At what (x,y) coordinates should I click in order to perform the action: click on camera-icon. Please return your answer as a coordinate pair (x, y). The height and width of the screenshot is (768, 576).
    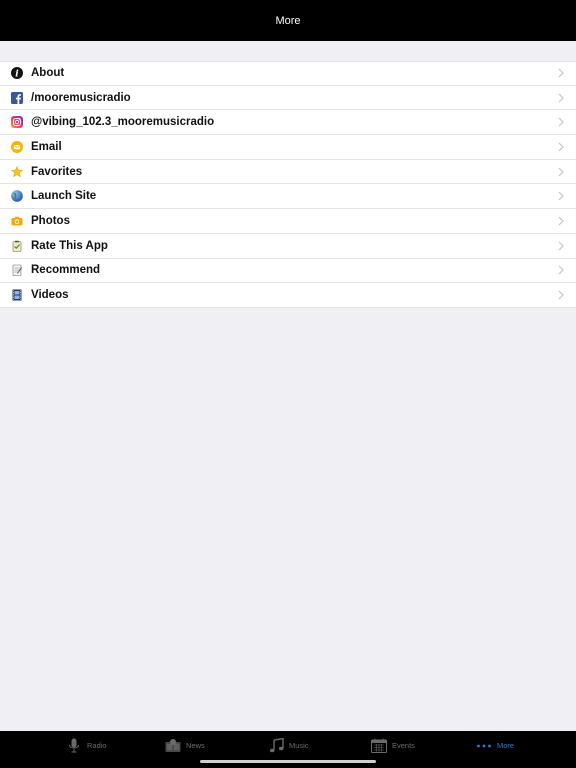
    Looking at the image, I should click on (17, 221).